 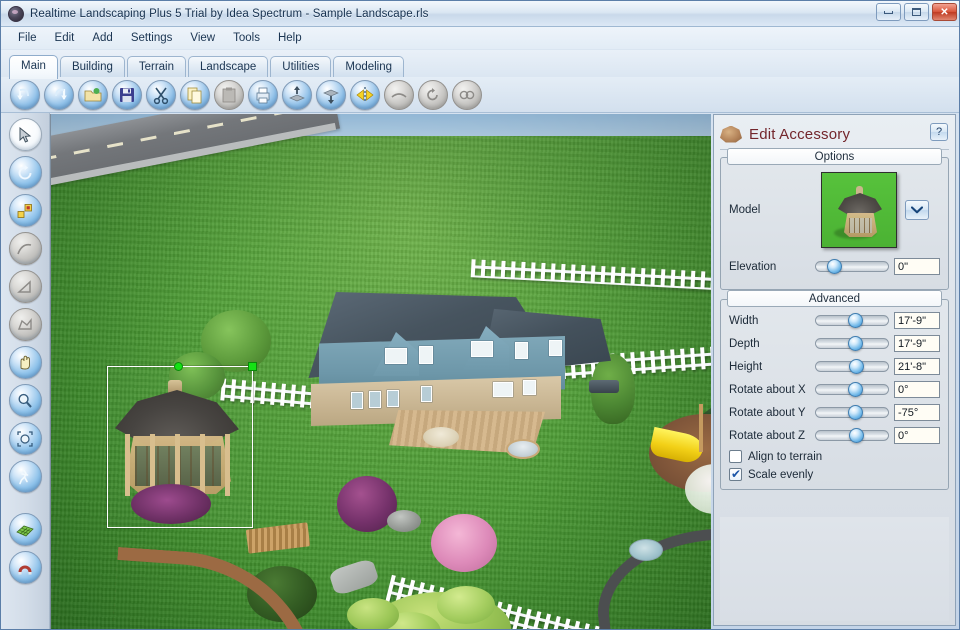 What do you see at coordinates (171, 504) in the screenshot?
I see `flower-bed-purple` at bounding box center [171, 504].